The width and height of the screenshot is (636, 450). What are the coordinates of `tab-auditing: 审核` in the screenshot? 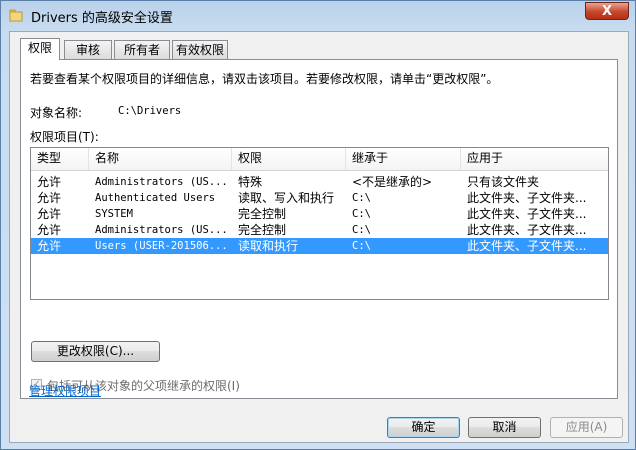 It's located at (88, 49).